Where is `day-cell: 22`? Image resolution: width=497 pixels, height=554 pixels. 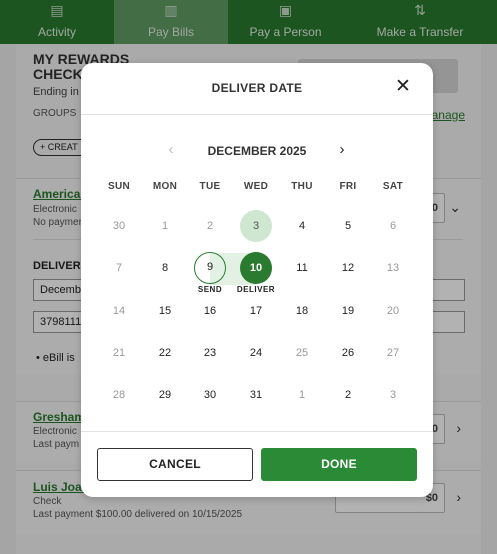 day-cell: 22 is located at coordinates (165, 353).